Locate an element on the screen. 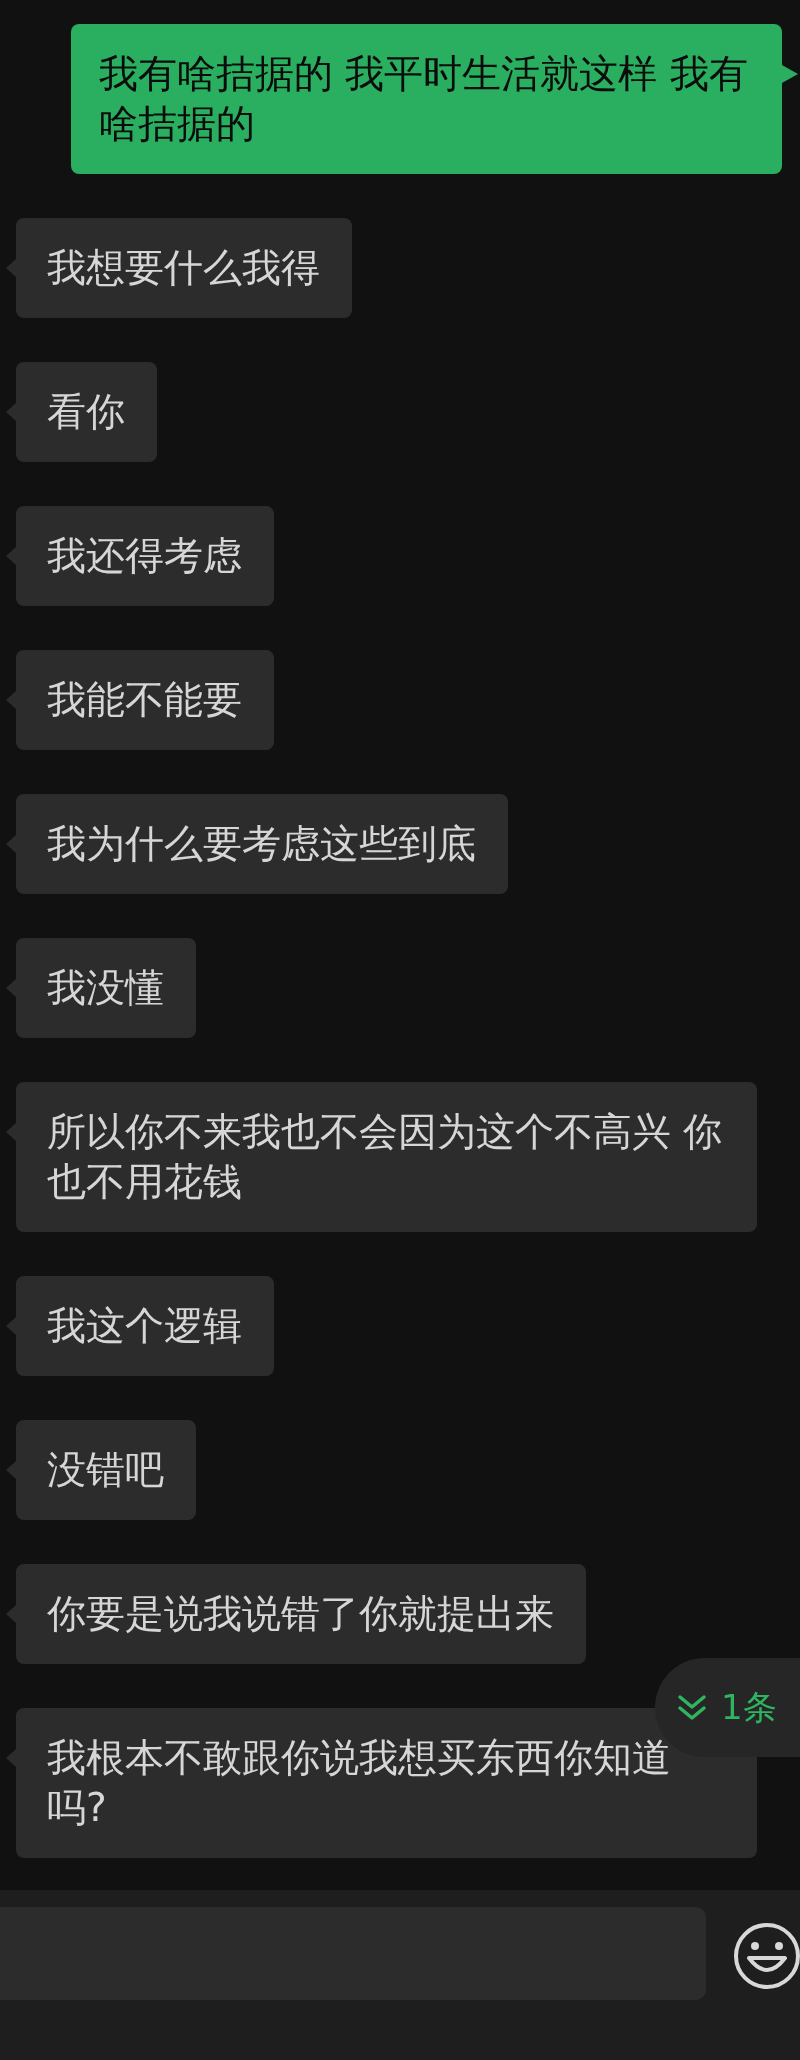 Image resolution: width=800 pixels, height=2060 pixels. emoji-icon is located at coordinates (766, 1956).